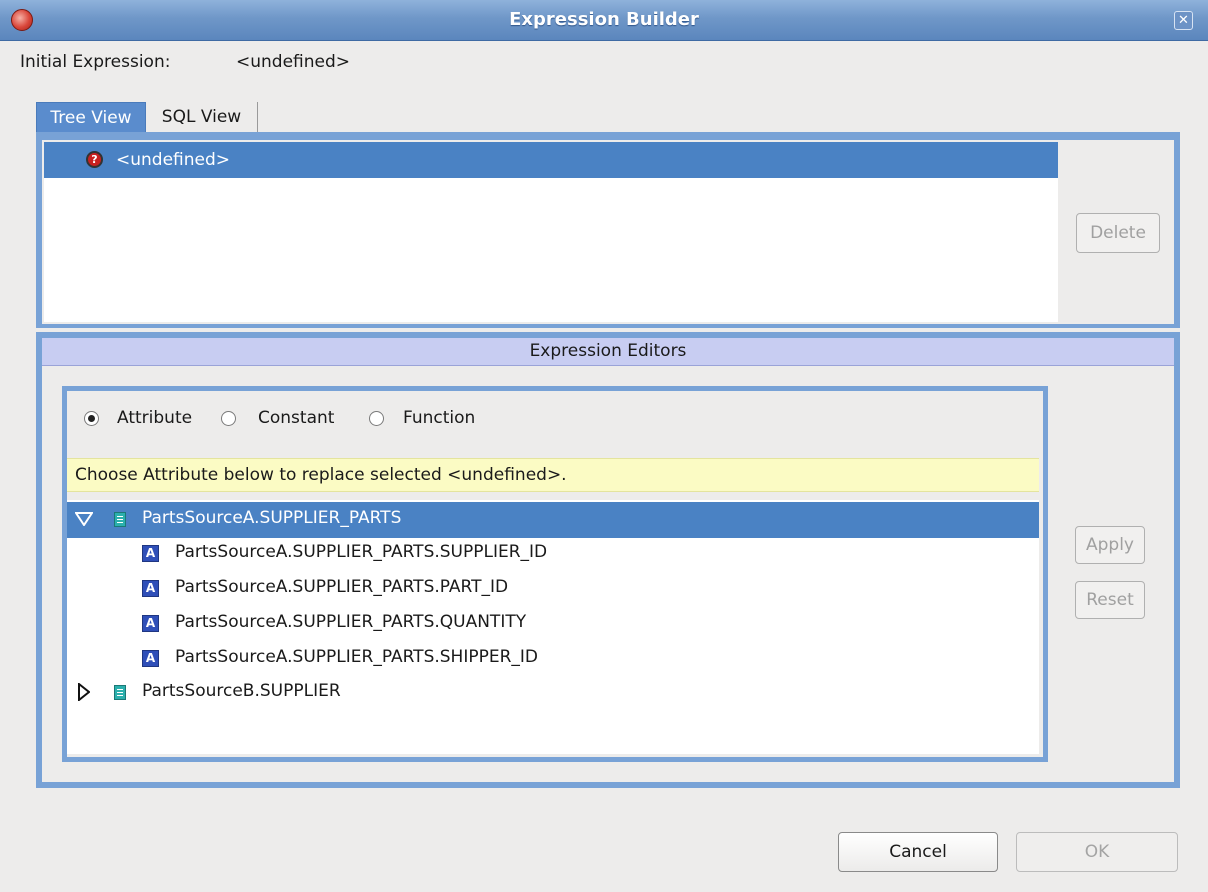 The height and width of the screenshot is (892, 1208). What do you see at coordinates (608, 352) in the screenshot?
I see `expression-editors-header: Expression Editors` at bounding box center [608, 352].